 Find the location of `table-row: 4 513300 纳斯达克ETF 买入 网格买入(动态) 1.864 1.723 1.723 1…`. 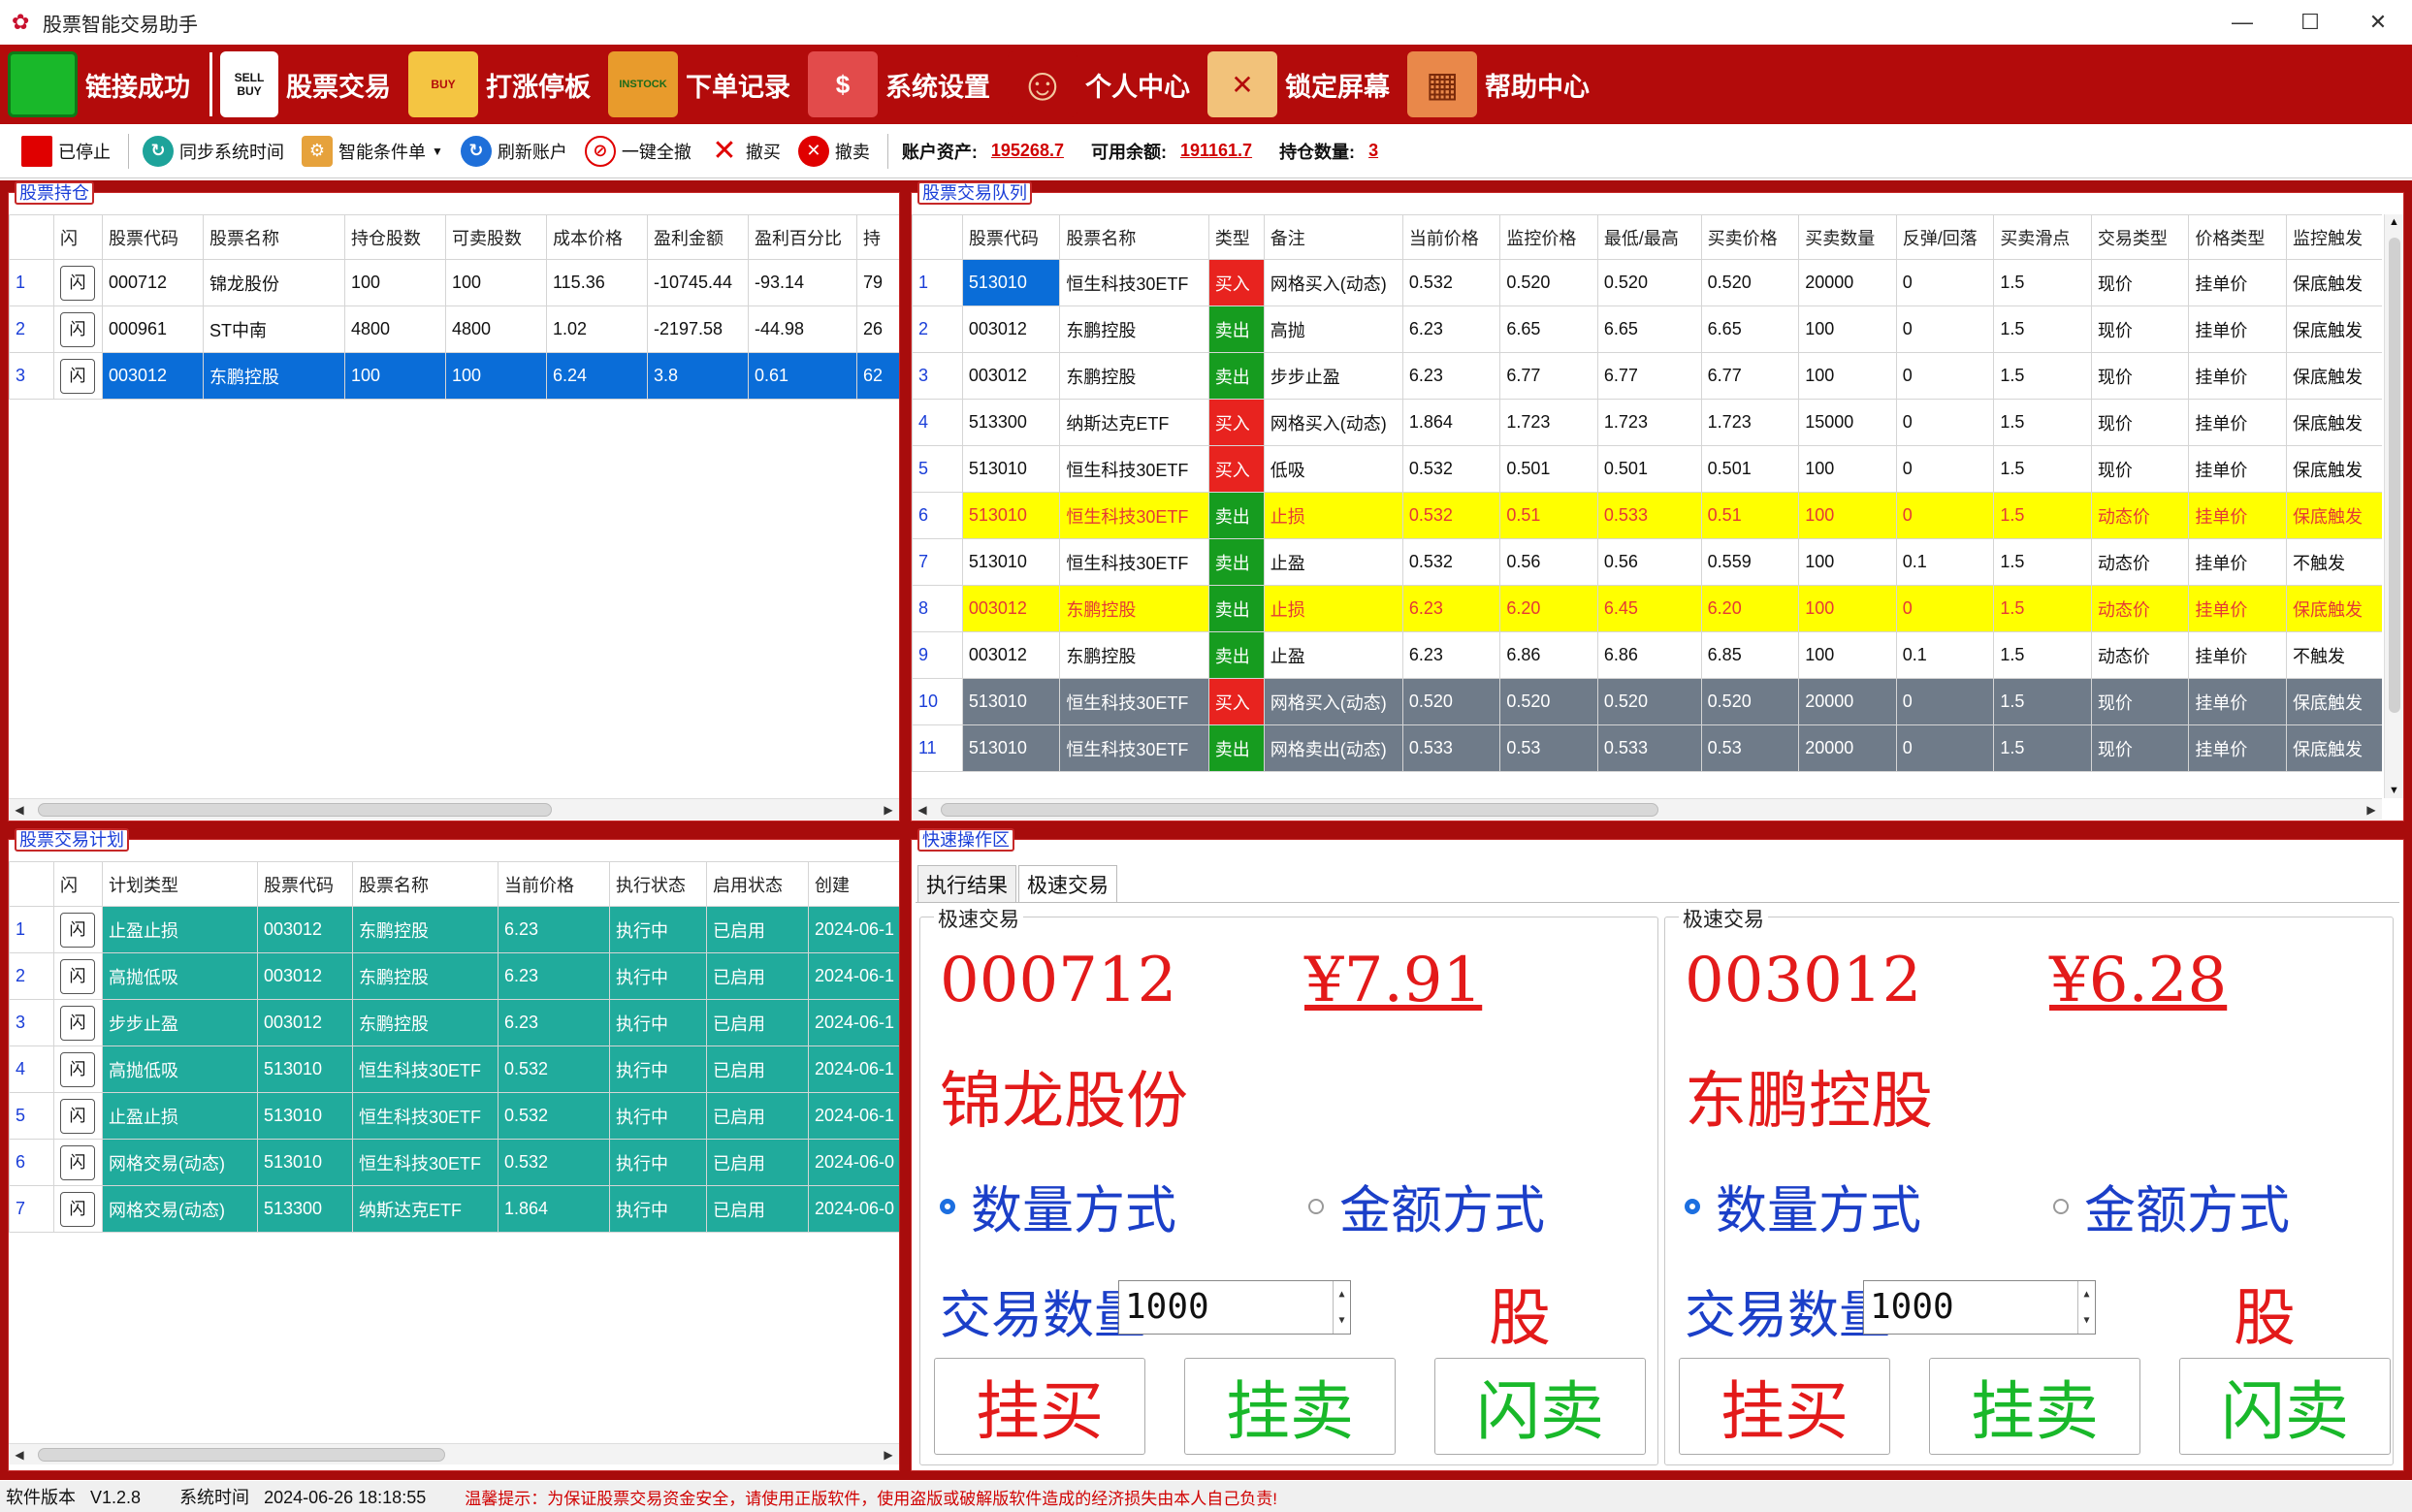

table-row: 4 513300 纳斯达克ETF 买入 网格买入(动态) 1.864 1.723 1.723 1… is located at coordinates (1647, 422).